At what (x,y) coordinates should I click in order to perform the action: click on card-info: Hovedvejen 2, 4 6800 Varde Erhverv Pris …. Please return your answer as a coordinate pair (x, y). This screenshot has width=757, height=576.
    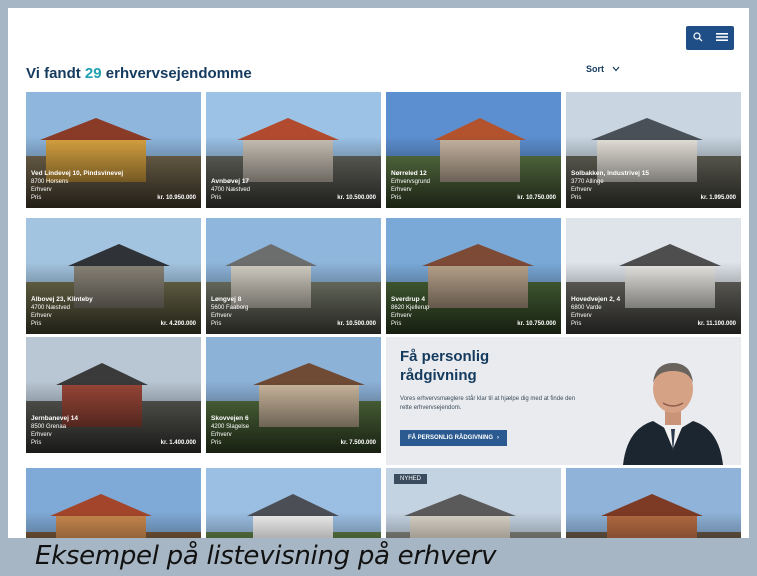
    Looking at the image, I should click on (653, 312).